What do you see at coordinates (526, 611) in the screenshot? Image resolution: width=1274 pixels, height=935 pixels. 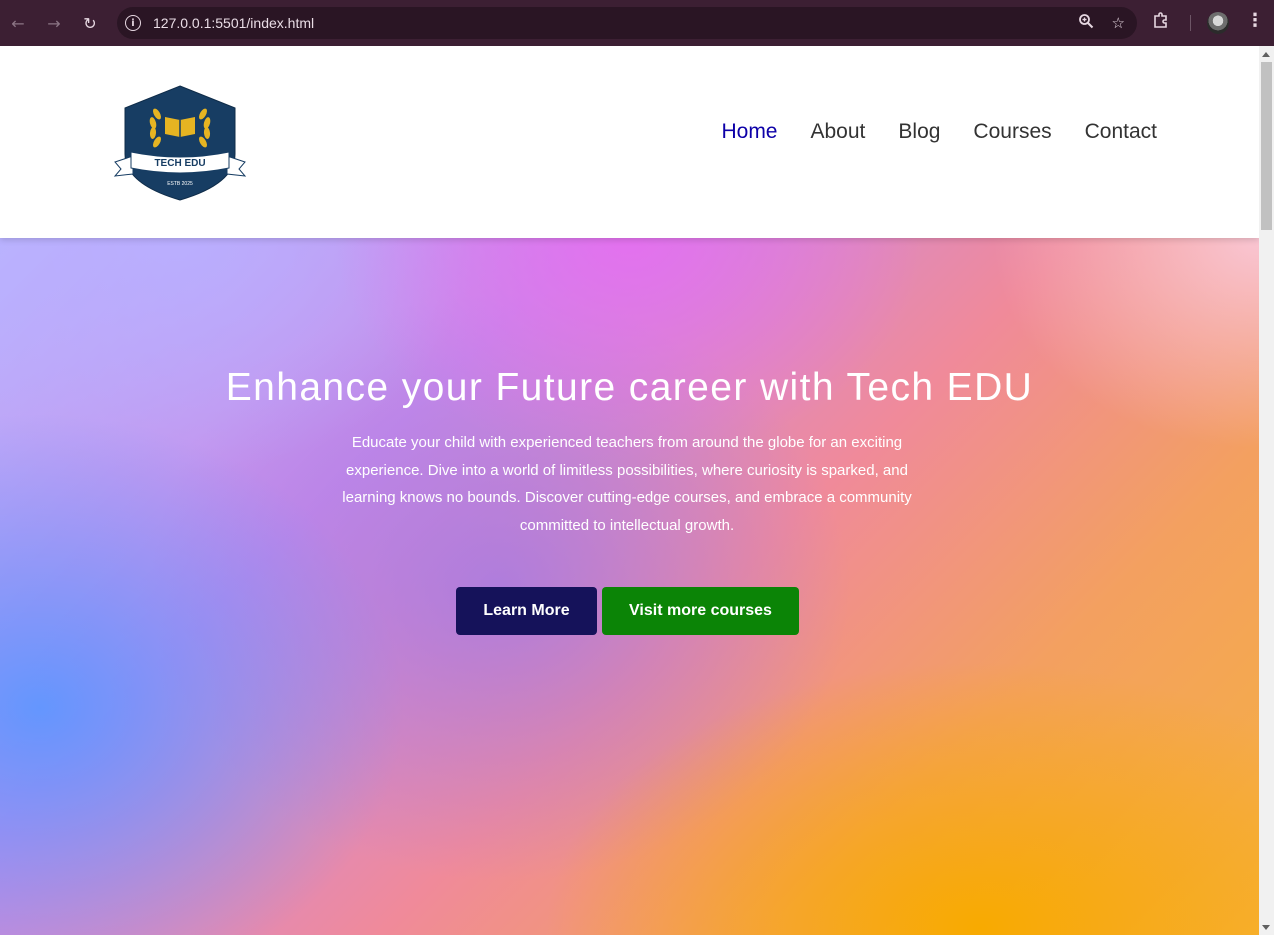 I see `learn-more-button: Learn More` at bounding box center [526, 611].